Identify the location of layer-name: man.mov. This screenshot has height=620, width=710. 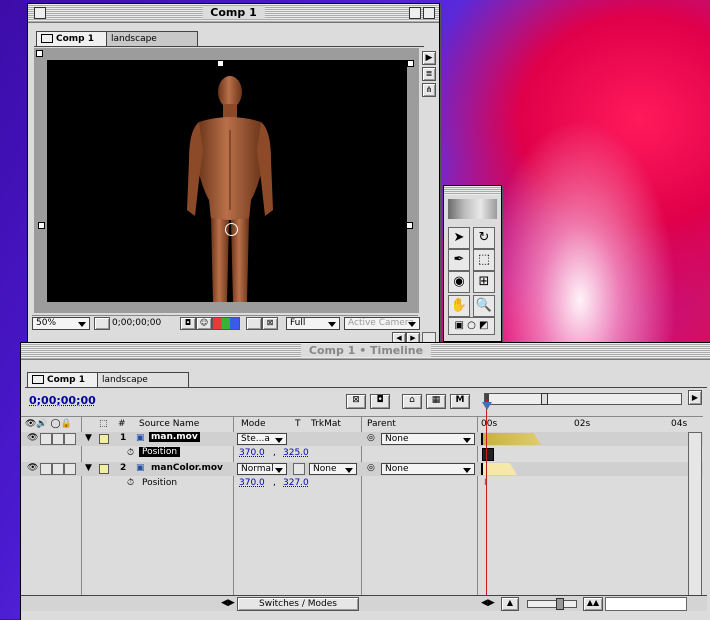
(174, 437).